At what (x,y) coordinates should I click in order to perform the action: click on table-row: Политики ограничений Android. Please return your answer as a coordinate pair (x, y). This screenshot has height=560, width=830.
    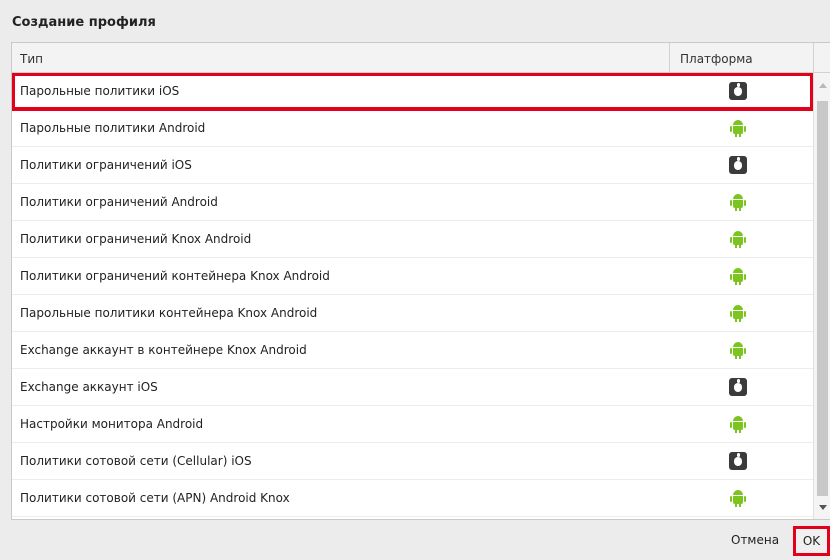
    Looking at the image, I should click on (412, 202).